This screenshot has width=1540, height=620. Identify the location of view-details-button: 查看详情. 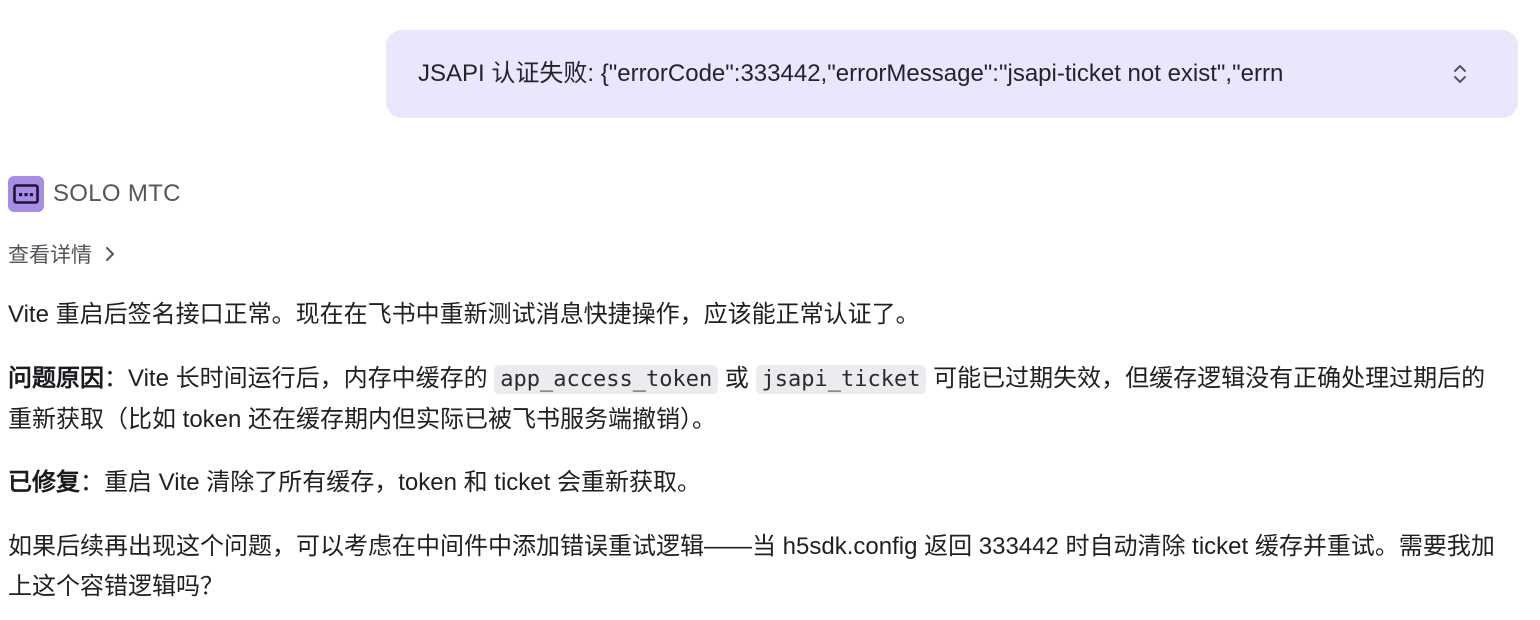
(62, 254).